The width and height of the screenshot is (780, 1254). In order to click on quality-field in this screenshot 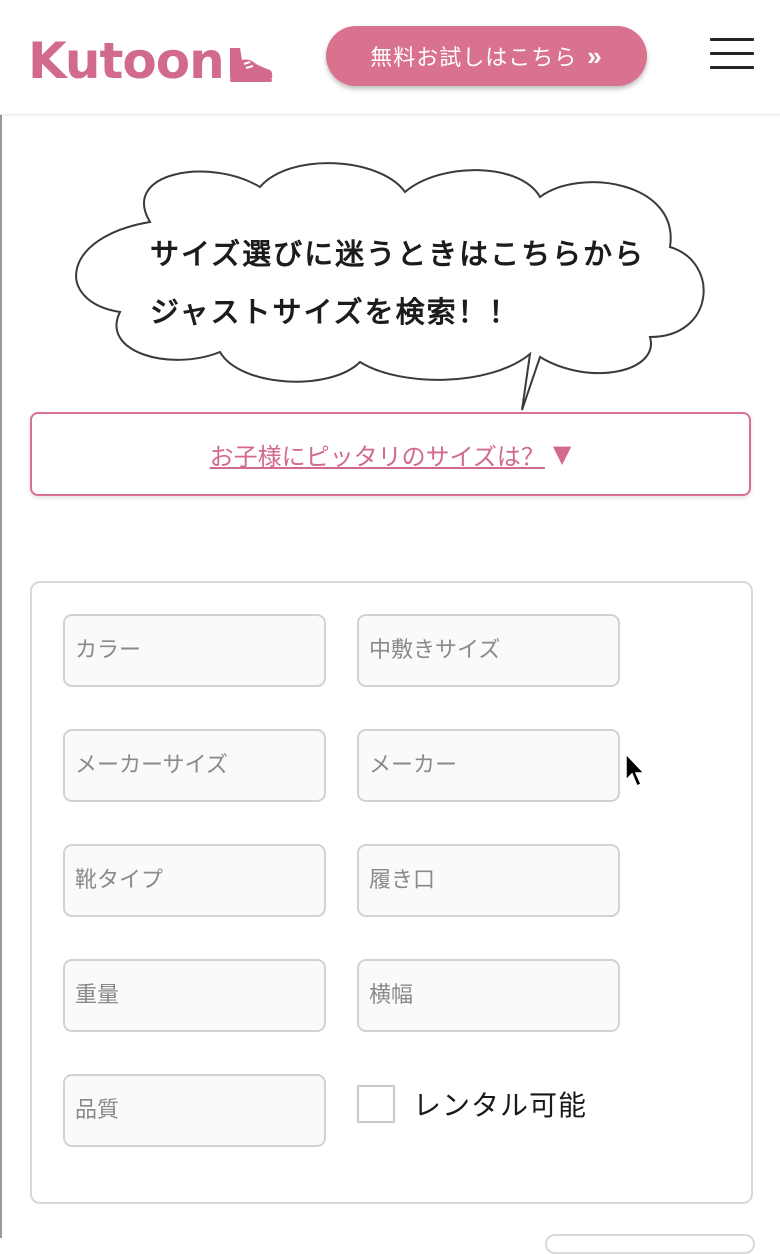, I will do `click(194, 1110)`.